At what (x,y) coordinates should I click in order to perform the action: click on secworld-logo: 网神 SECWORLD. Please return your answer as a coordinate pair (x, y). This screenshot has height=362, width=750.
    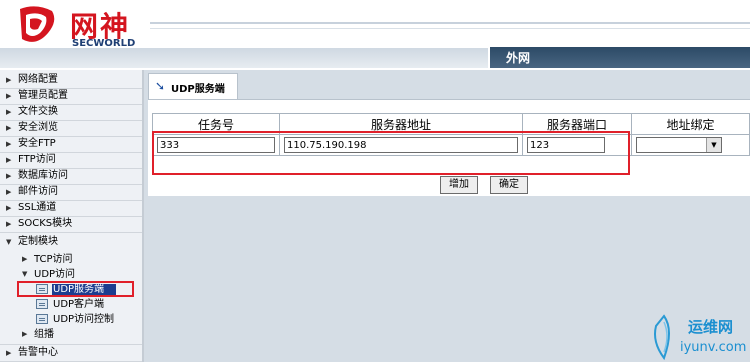
    Looking at the image, I should click on (83, 28).